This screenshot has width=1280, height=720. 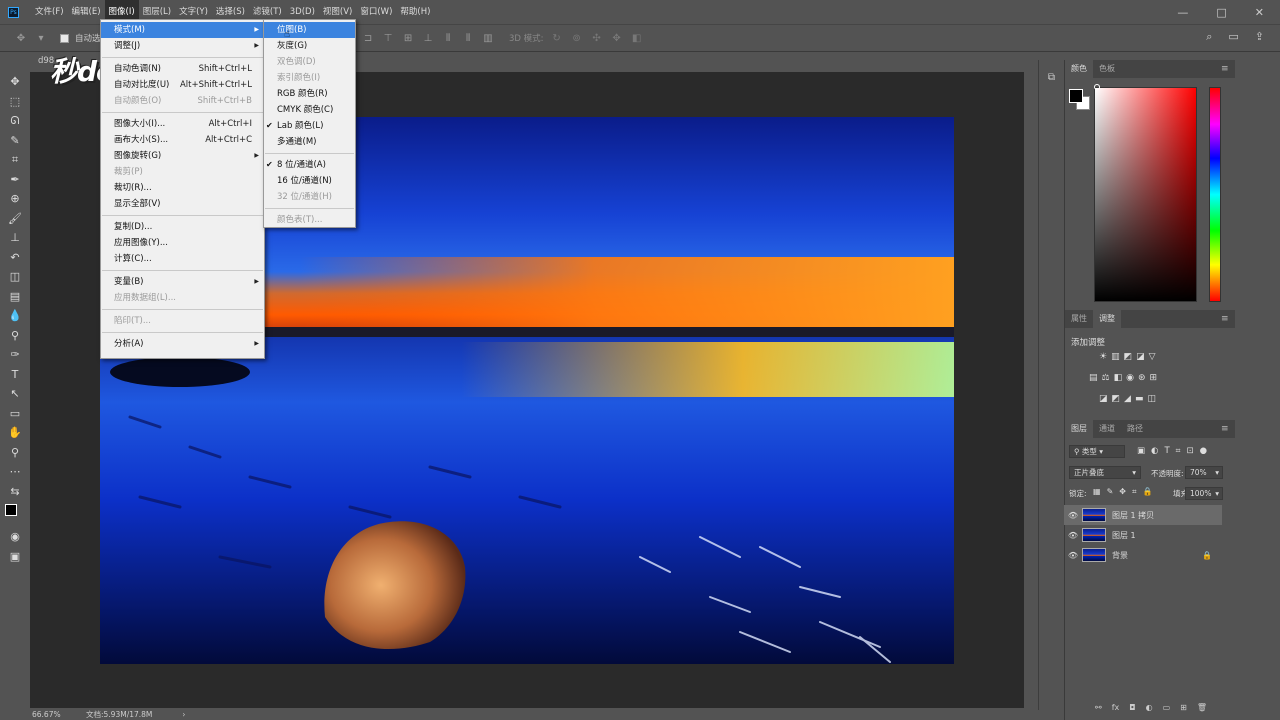 I want to click on color-picker-cursor, so click(x=1097, y=87).